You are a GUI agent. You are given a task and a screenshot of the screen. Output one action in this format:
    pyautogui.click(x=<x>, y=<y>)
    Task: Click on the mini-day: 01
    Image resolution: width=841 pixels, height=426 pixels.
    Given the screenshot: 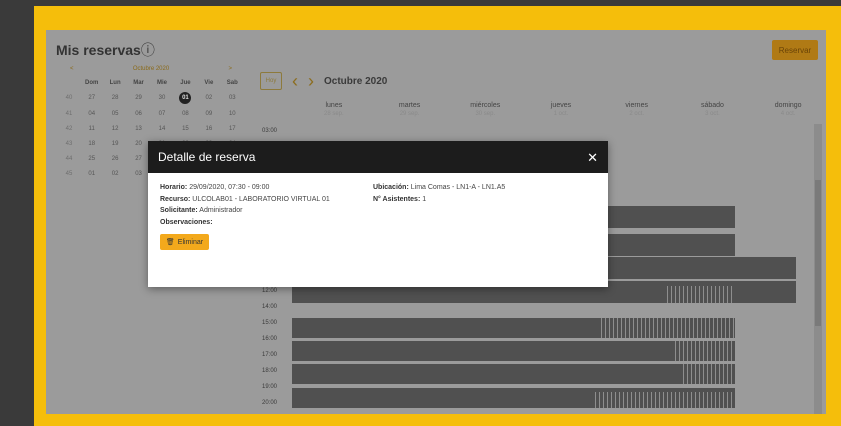 What is the action you would take?
    pyautogui.click(x=91, y=174)
    